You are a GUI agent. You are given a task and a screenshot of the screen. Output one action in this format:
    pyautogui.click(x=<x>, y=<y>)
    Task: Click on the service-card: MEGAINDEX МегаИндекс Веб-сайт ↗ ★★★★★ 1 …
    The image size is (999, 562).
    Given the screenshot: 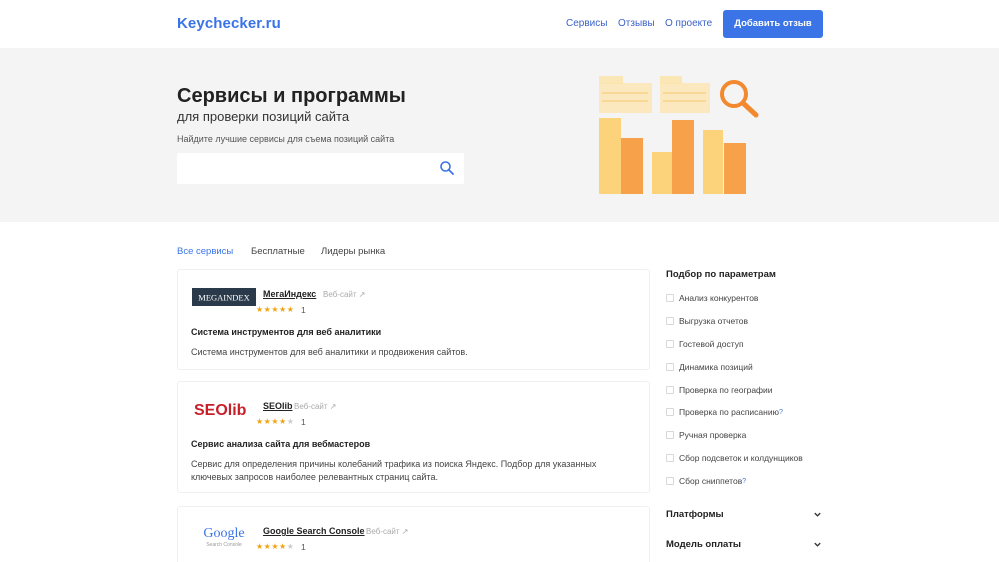 What is the action you would take?
    pyautogui.click(x=413, y=319)
    